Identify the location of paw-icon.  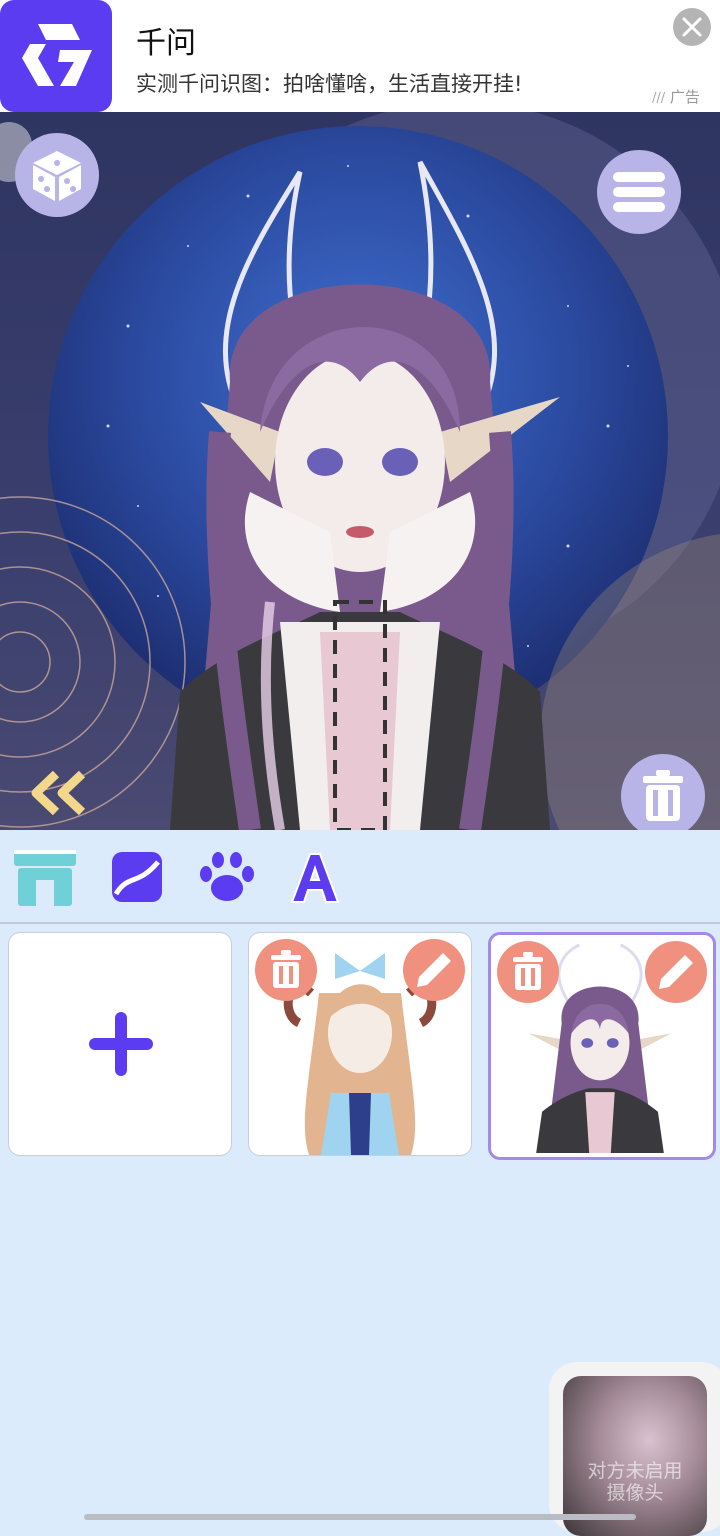
(227, 876).